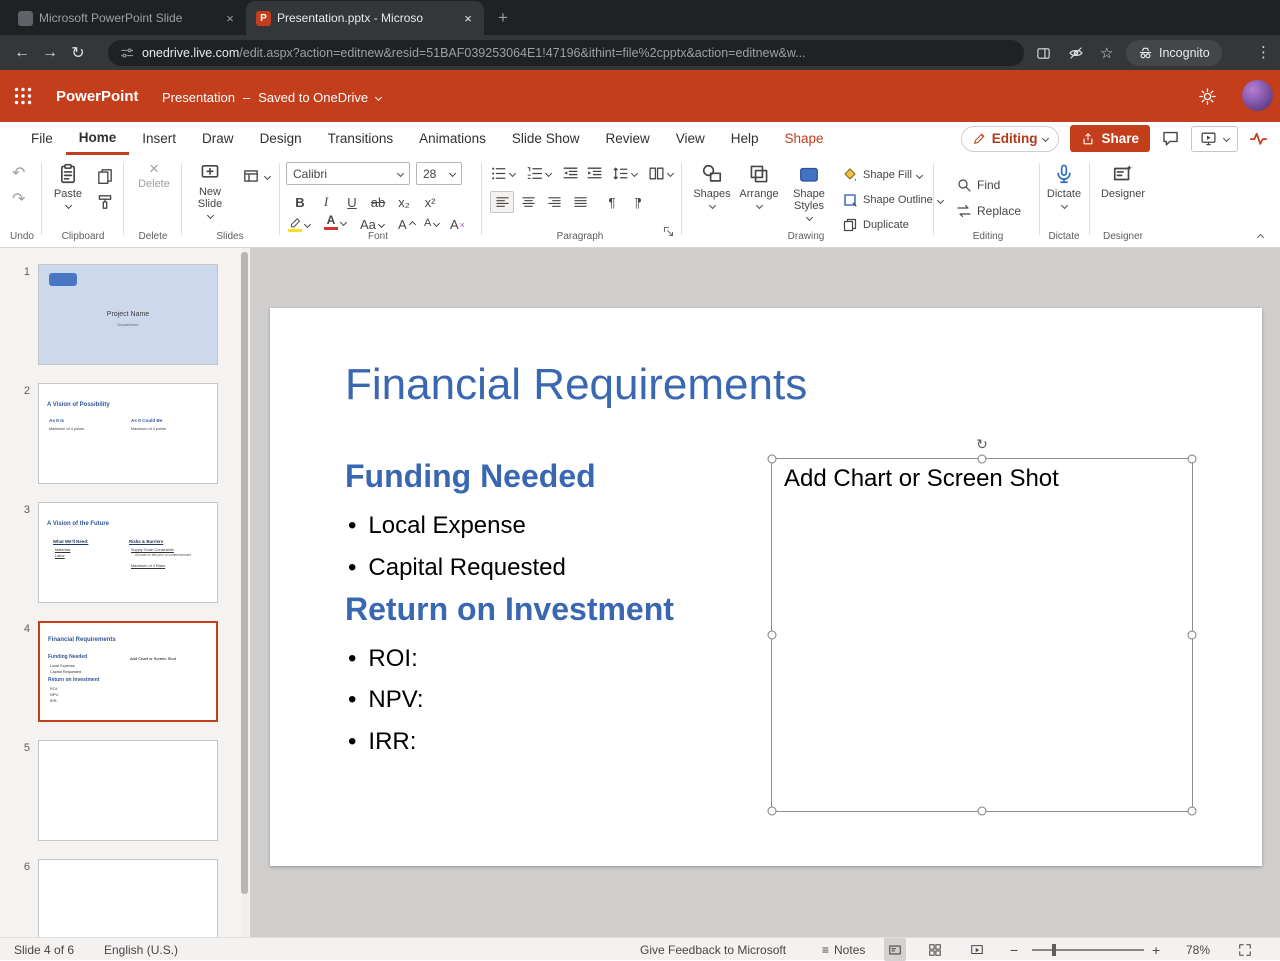 The height and width of the screenshot is (961, 1280). Describe the element at coordinates (128, 314) in the screenshot. I see `slide-thumbnail-1: Project Name Department` at that location.